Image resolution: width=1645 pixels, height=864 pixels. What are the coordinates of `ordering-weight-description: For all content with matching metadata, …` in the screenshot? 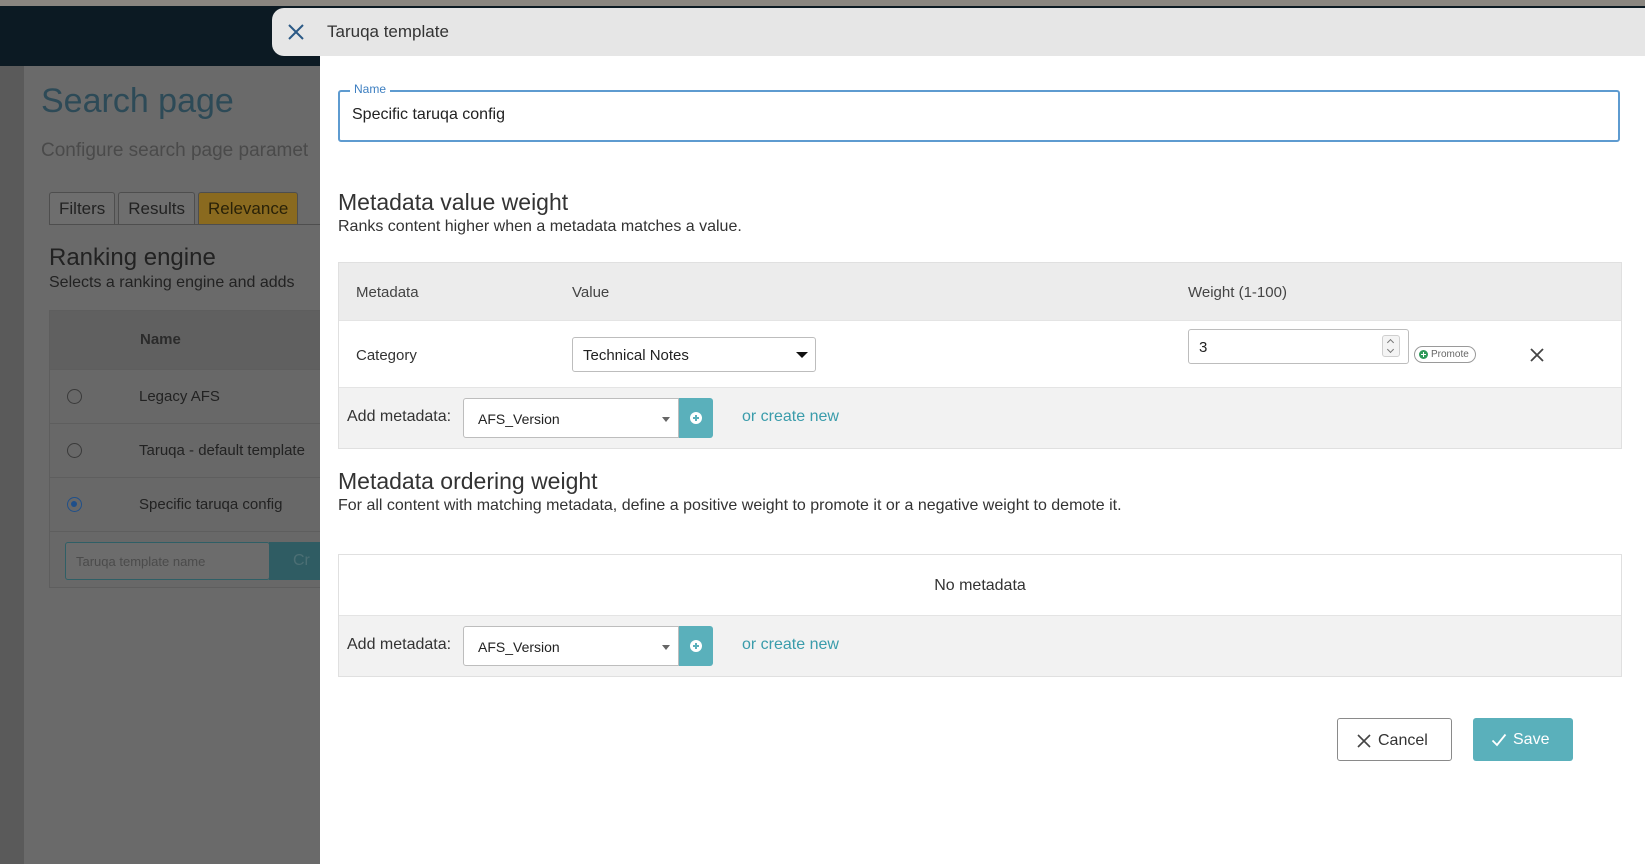 It's located at (730, 505).